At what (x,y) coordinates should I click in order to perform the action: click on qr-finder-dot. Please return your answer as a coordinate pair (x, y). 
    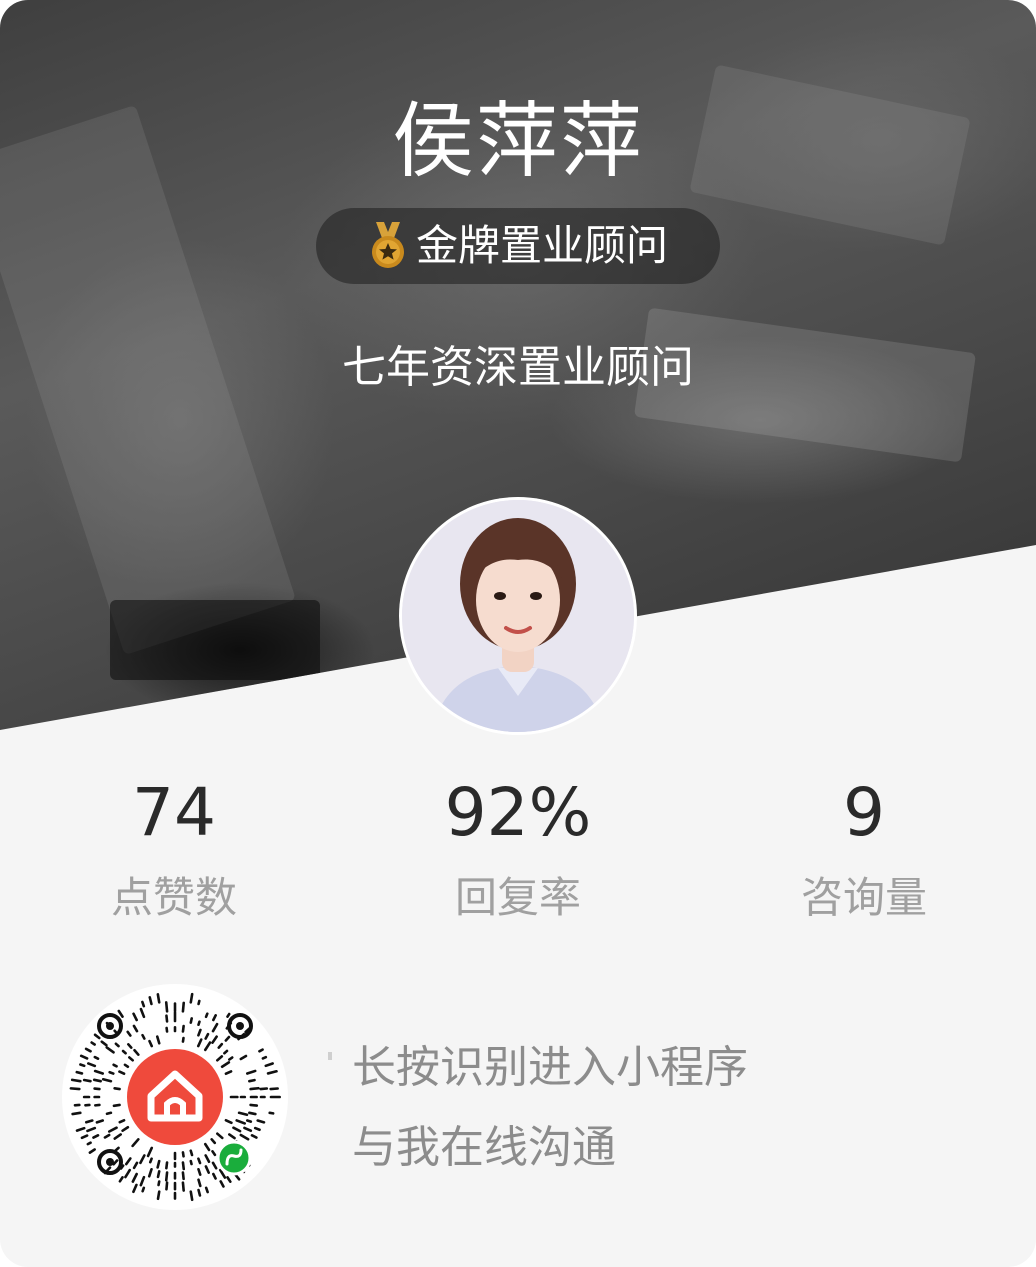
    Looking at the image, I should click on (110, 1026).